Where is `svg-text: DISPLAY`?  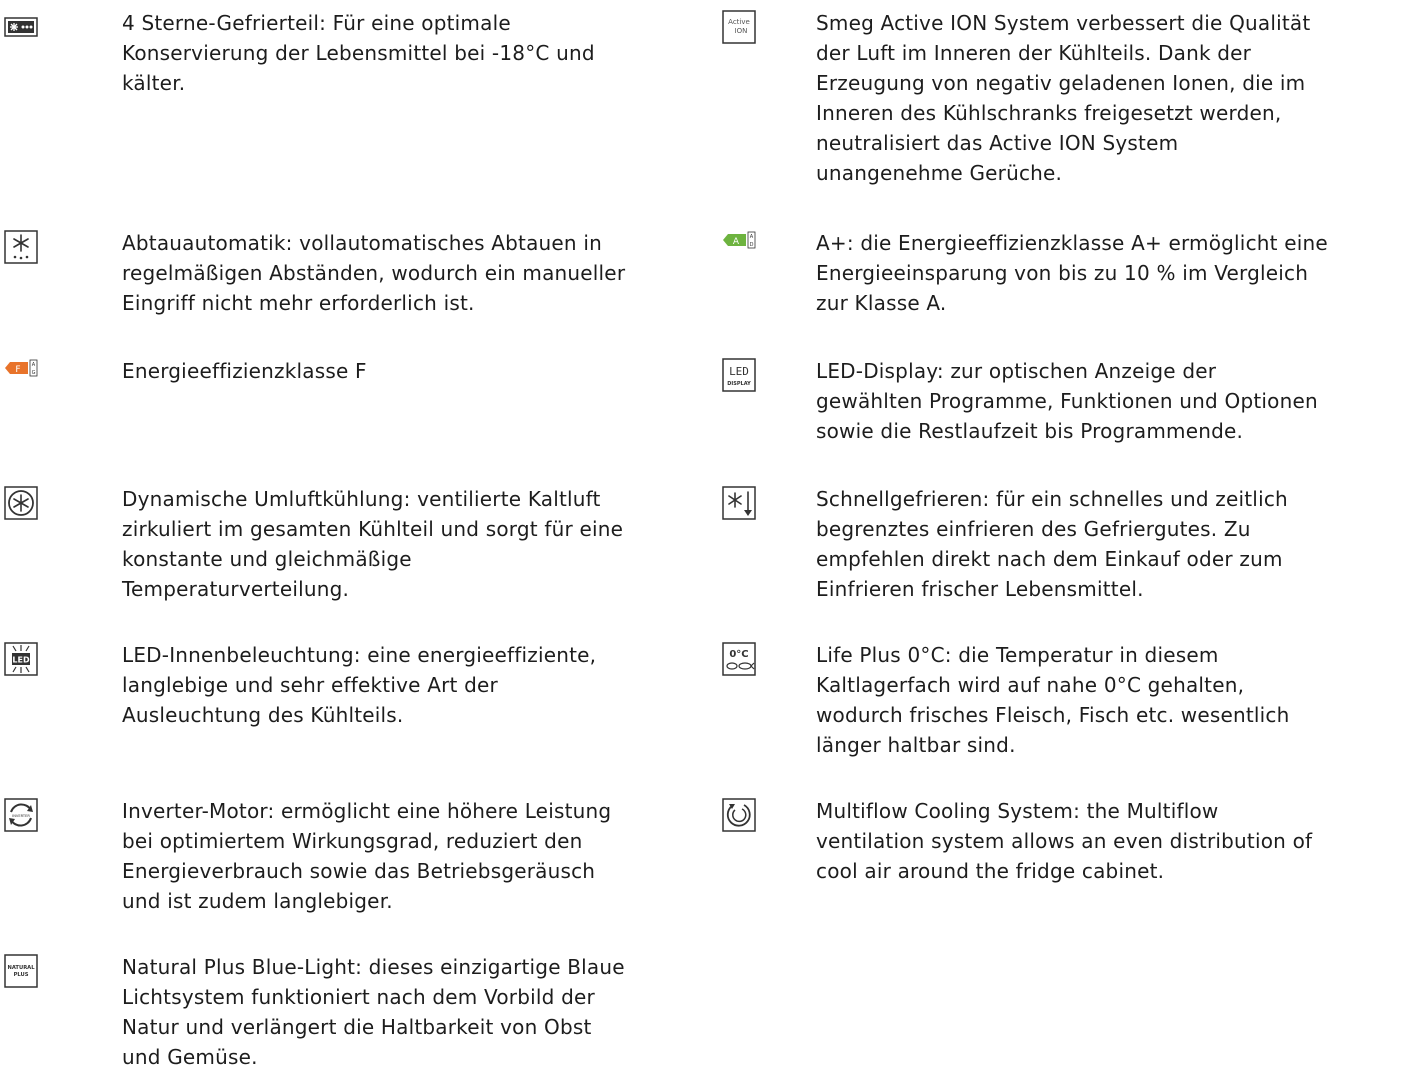
svg-text: DISPLAY is located at coordinates (739, 384).